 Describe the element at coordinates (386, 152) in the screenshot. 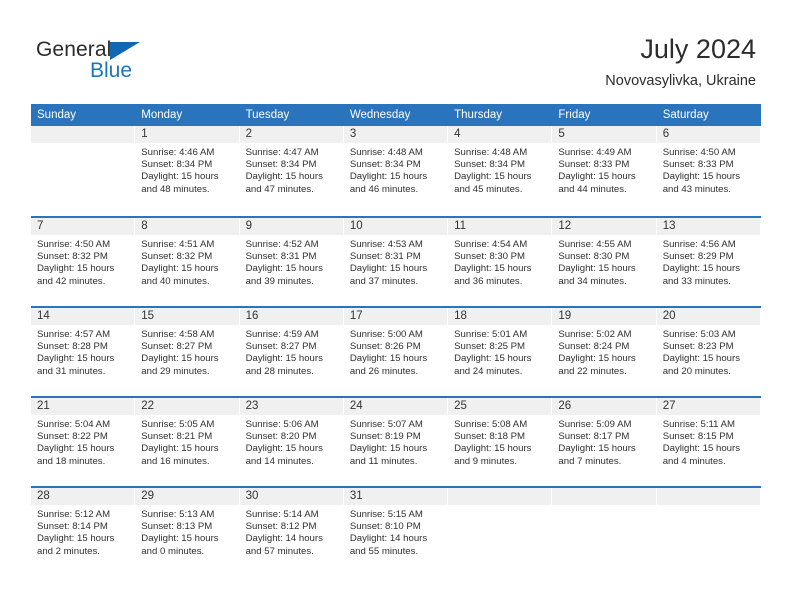

I see `sunrise-text: Sunrise: 4:48 AM` at that location.